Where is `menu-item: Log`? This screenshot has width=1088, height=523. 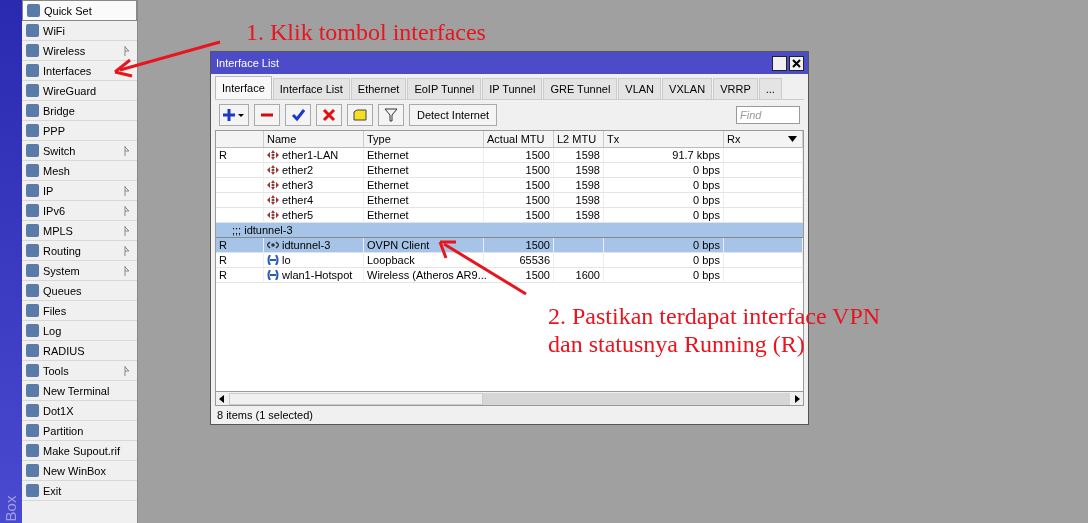 menu-item: Log is located at coordinates (79, 331).